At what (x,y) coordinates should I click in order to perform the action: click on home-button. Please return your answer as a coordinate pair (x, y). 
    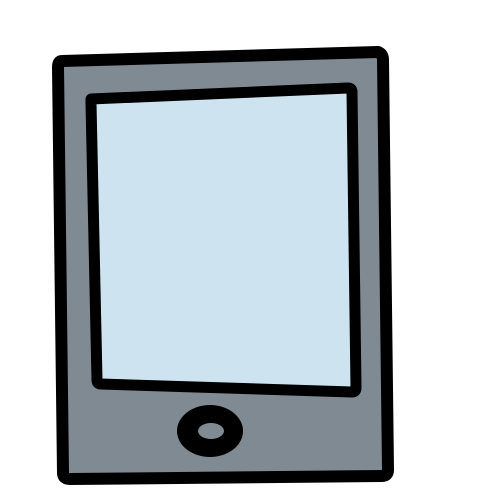
    Looking at the image, I should click on (210, 431).